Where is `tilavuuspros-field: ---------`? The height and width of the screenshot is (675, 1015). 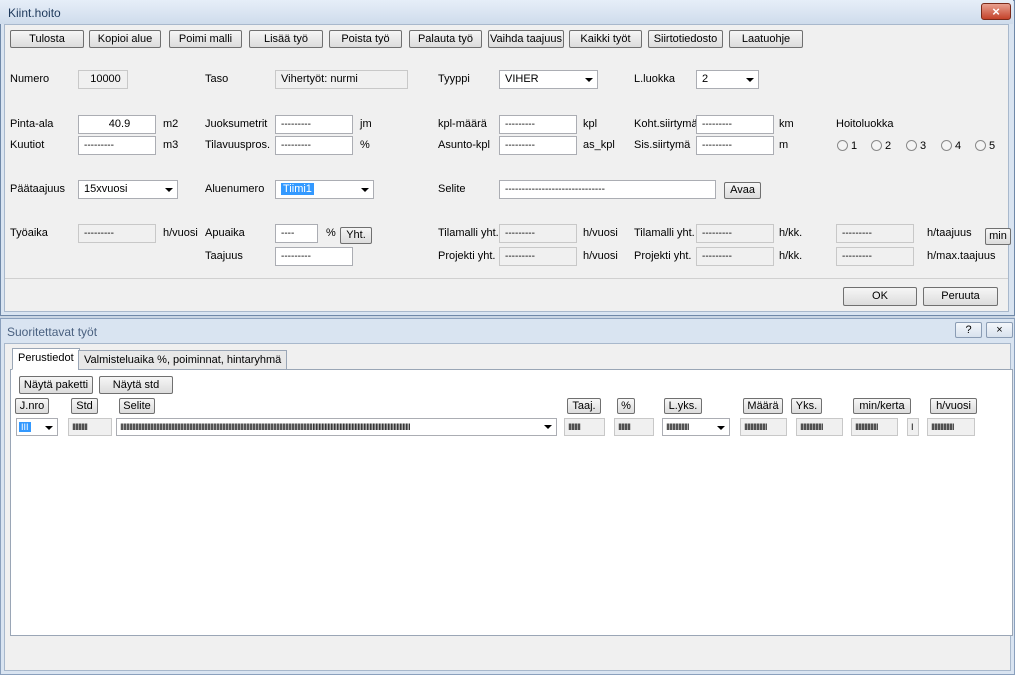 tilavuuspros-field: --------- is located at coordinates (314, 145).